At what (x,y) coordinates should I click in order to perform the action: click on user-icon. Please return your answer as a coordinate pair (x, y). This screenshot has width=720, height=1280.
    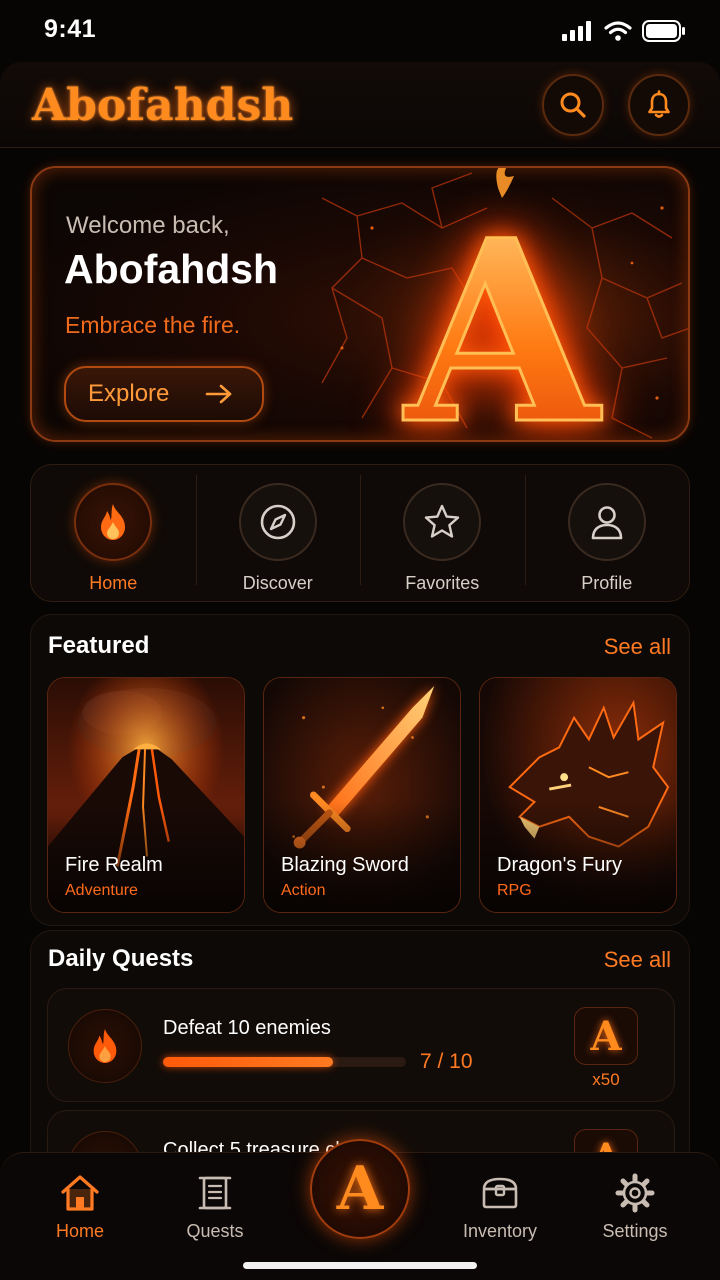
    Looking at the image, I should click on (607, 523).